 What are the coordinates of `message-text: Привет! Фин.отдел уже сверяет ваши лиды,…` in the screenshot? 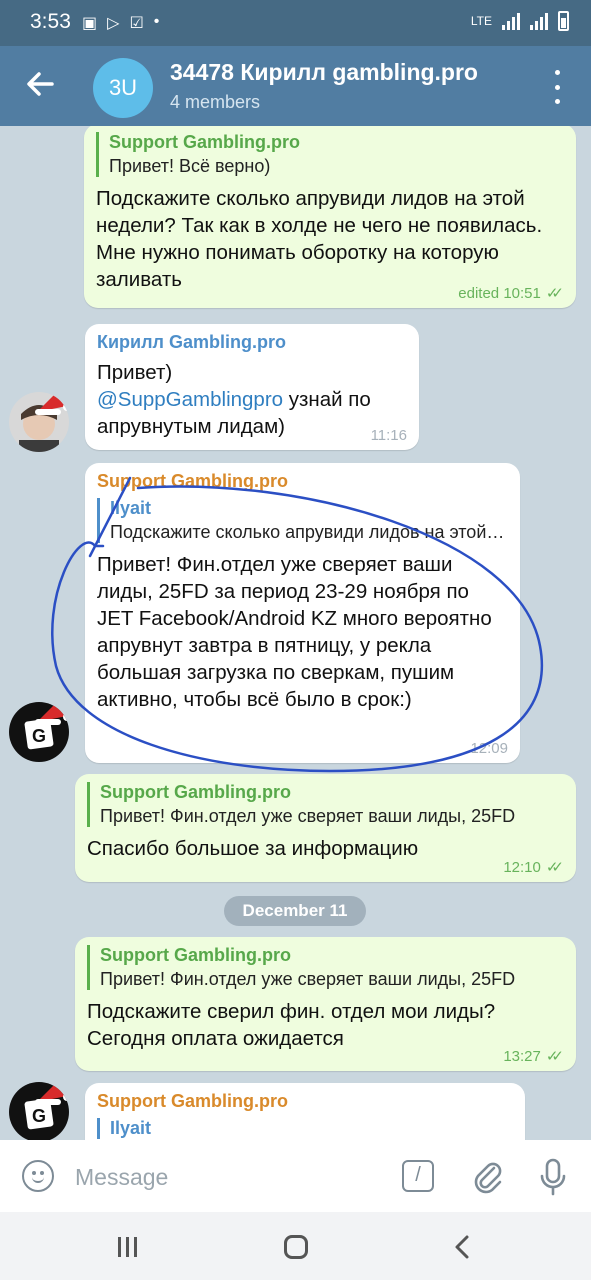 It's located at (294, 632).